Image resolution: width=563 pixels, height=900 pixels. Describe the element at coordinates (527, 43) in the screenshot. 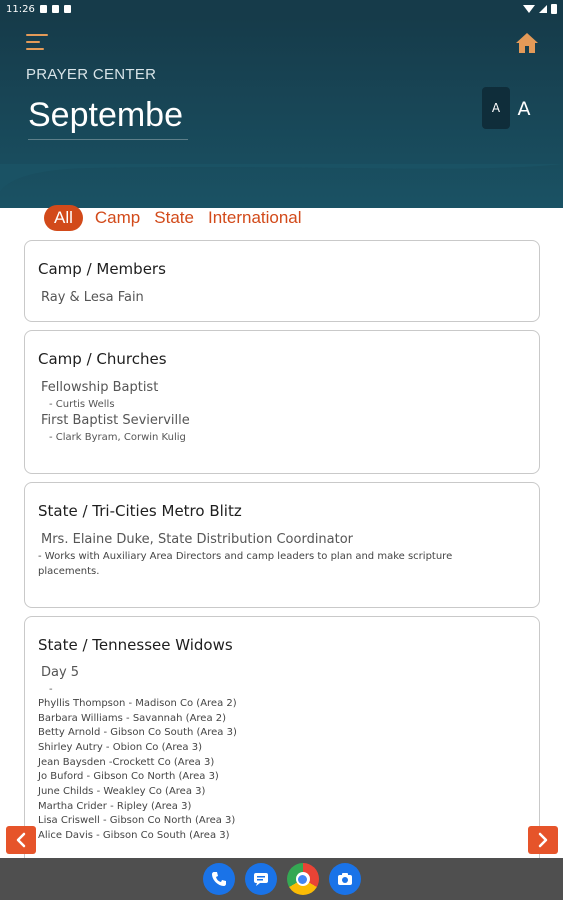

I see `home-icon` at that location.